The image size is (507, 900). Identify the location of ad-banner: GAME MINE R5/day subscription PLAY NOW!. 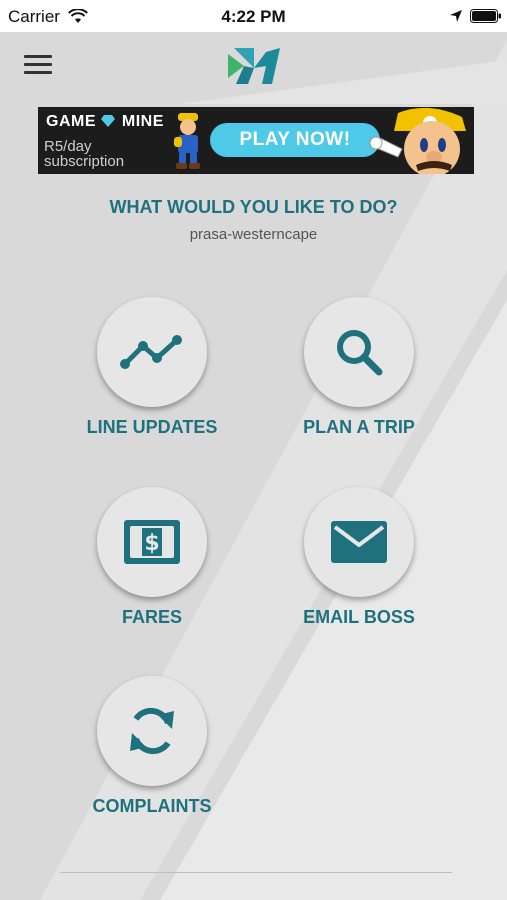
(256, 140).